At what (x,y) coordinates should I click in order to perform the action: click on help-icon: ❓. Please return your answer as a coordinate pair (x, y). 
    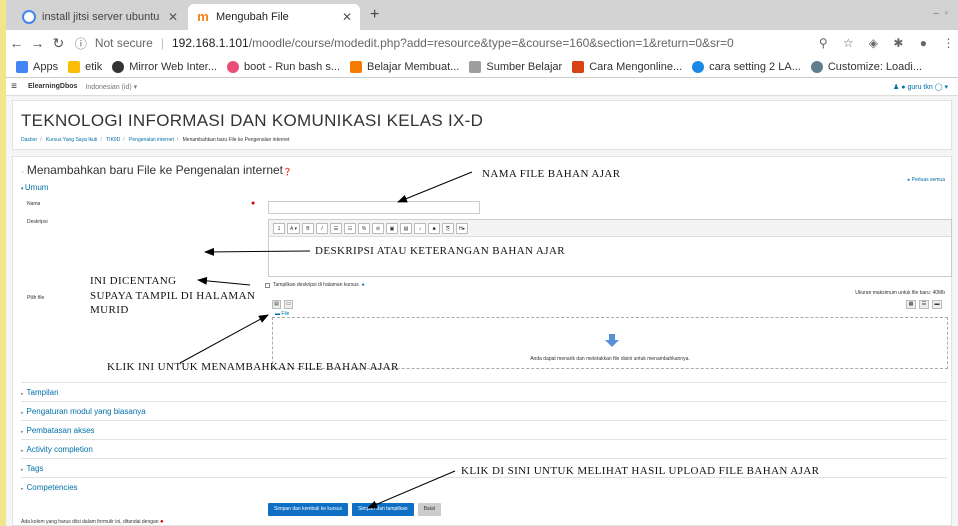
    Looking at the image, I should click on (287, 172).